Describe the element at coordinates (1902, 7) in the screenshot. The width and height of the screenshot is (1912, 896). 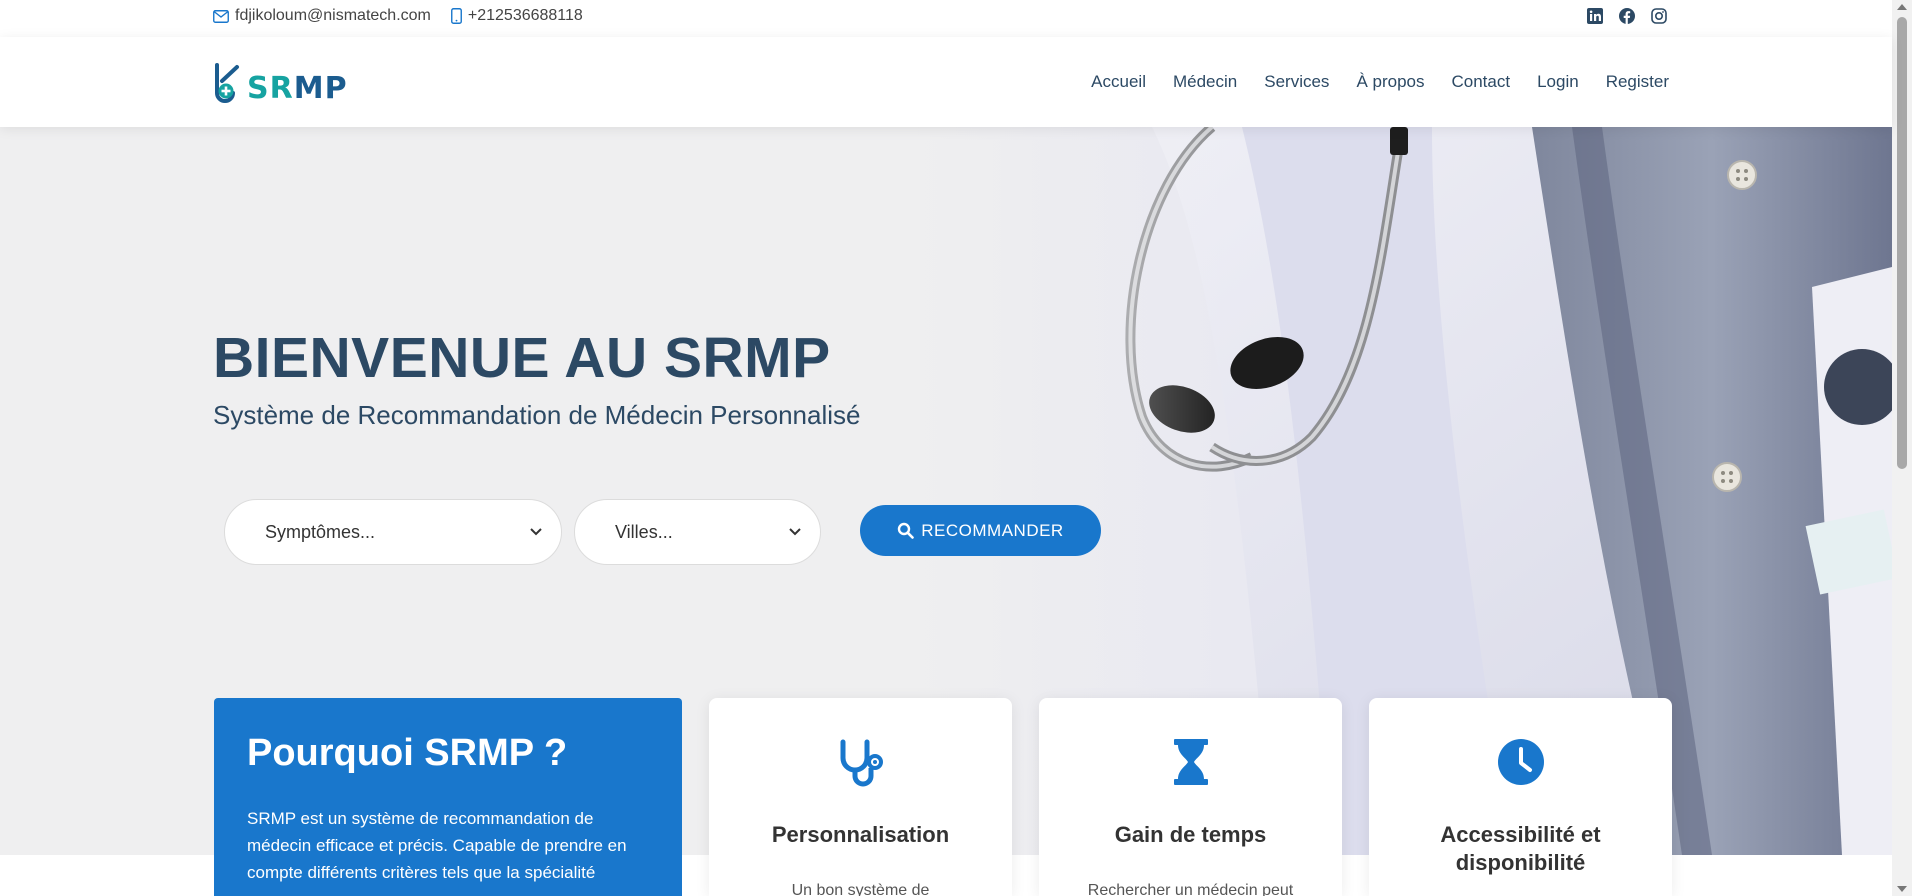
I see `scroll-up-arrow` at that location.